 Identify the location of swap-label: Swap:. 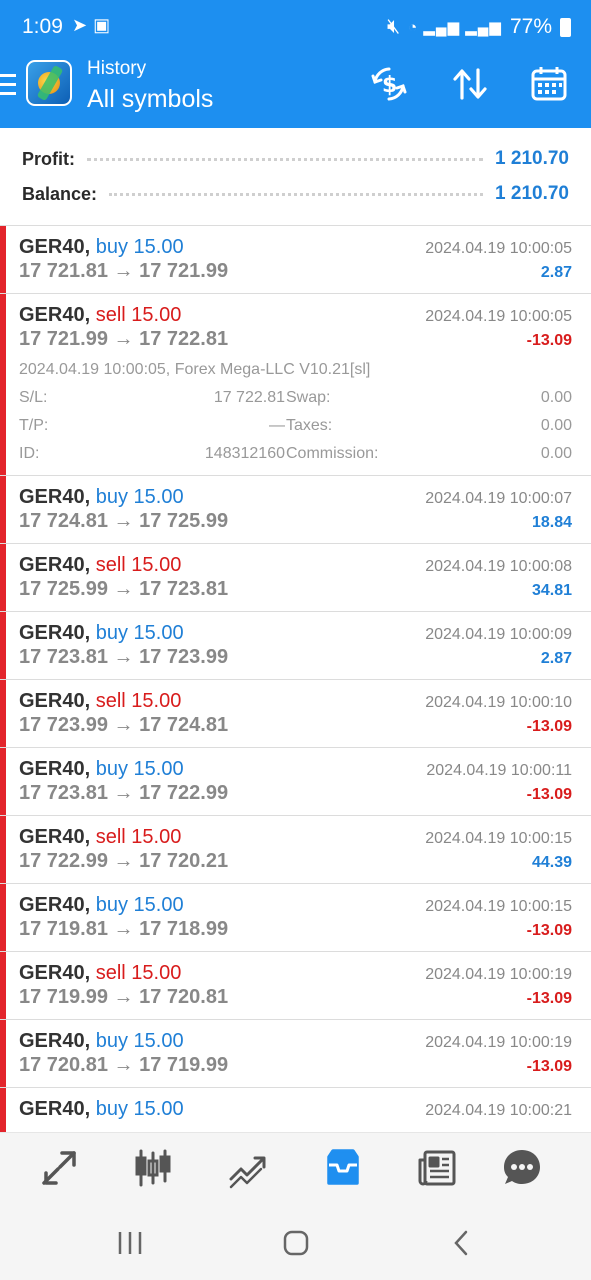
(308, 397).